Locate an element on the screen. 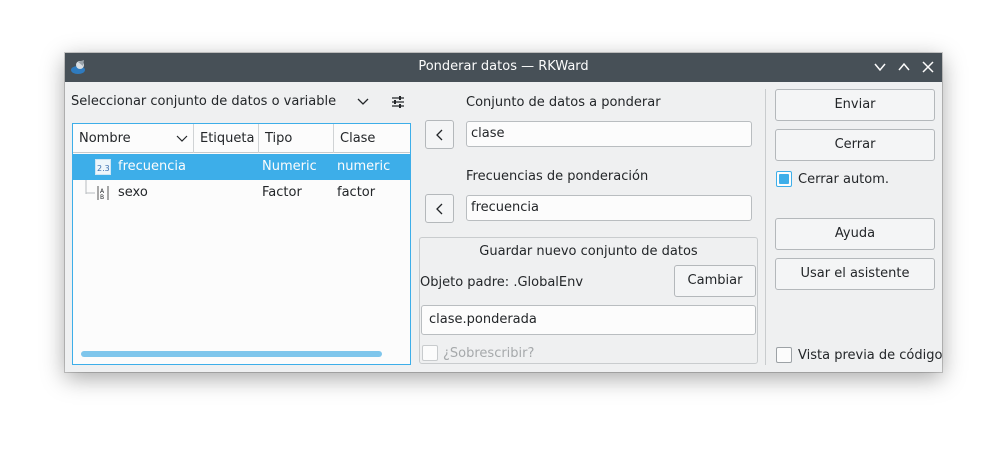  filter-settings-icon is located at coordinates (398, 102).